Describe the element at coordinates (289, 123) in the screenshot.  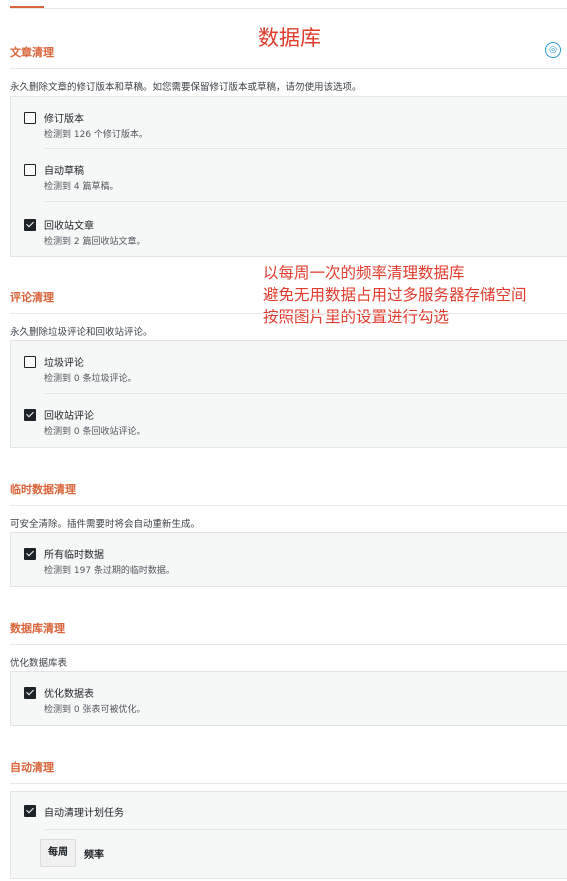
I see `option-revisions: 修订版本 检测到 126 个修订版本。` at that location.